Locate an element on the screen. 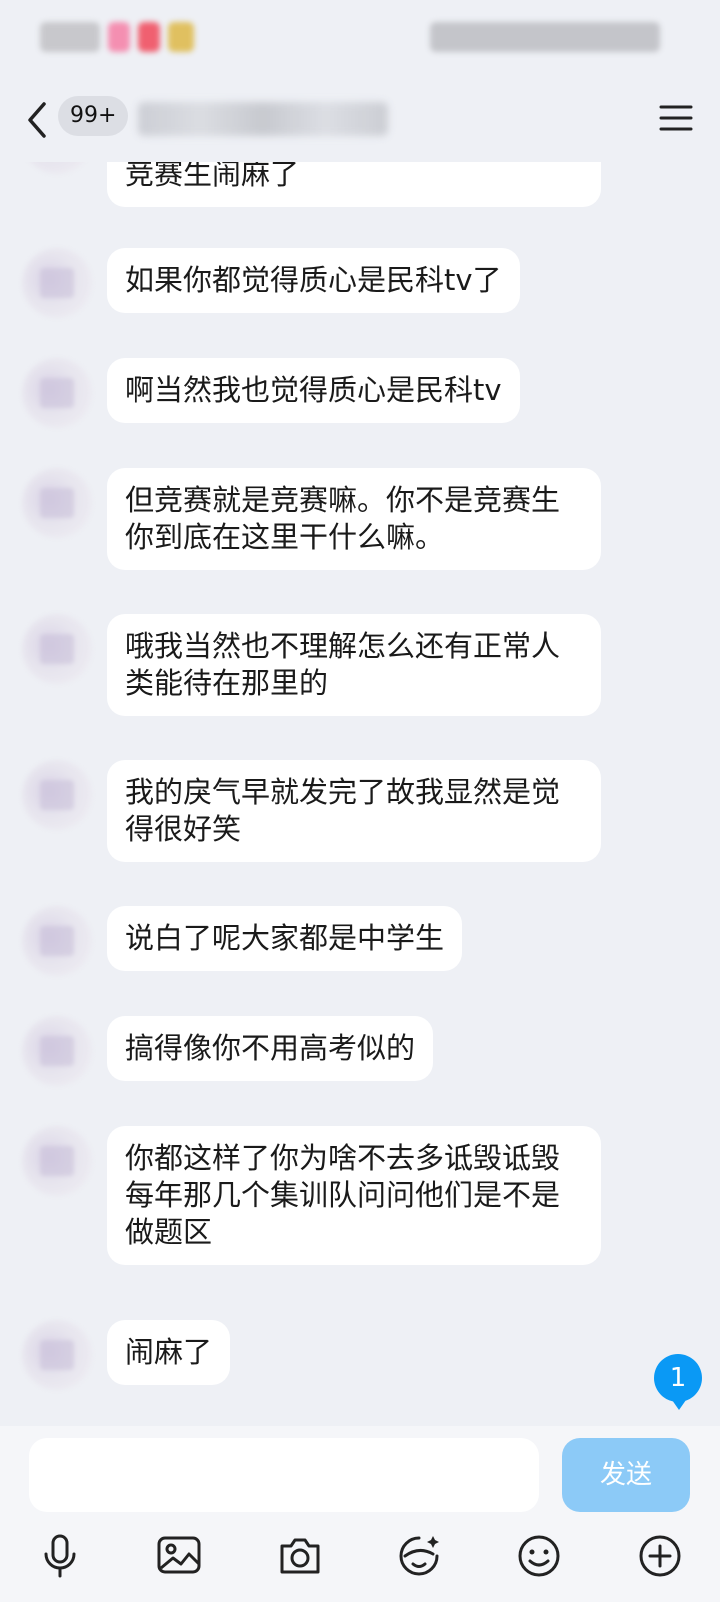 This screenshot has height=1602, width=720. message-bubble: 竞赛生闹麻了 is located at coordinates (354, 184).